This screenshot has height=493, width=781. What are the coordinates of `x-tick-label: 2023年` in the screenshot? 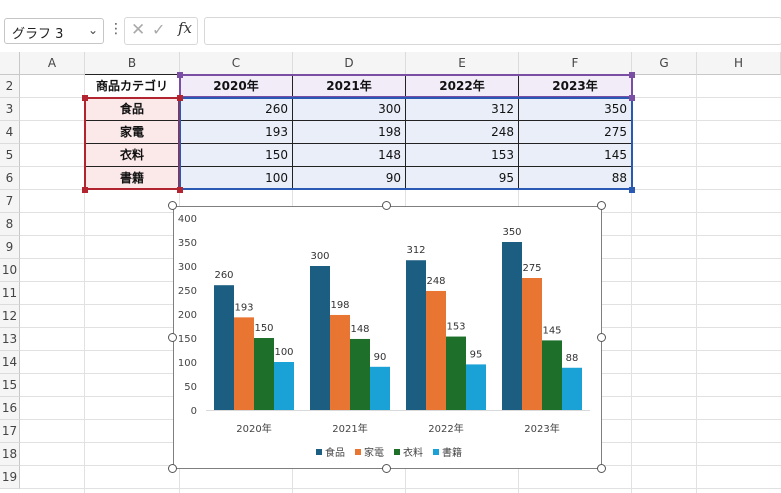 It's located at (541, 428).